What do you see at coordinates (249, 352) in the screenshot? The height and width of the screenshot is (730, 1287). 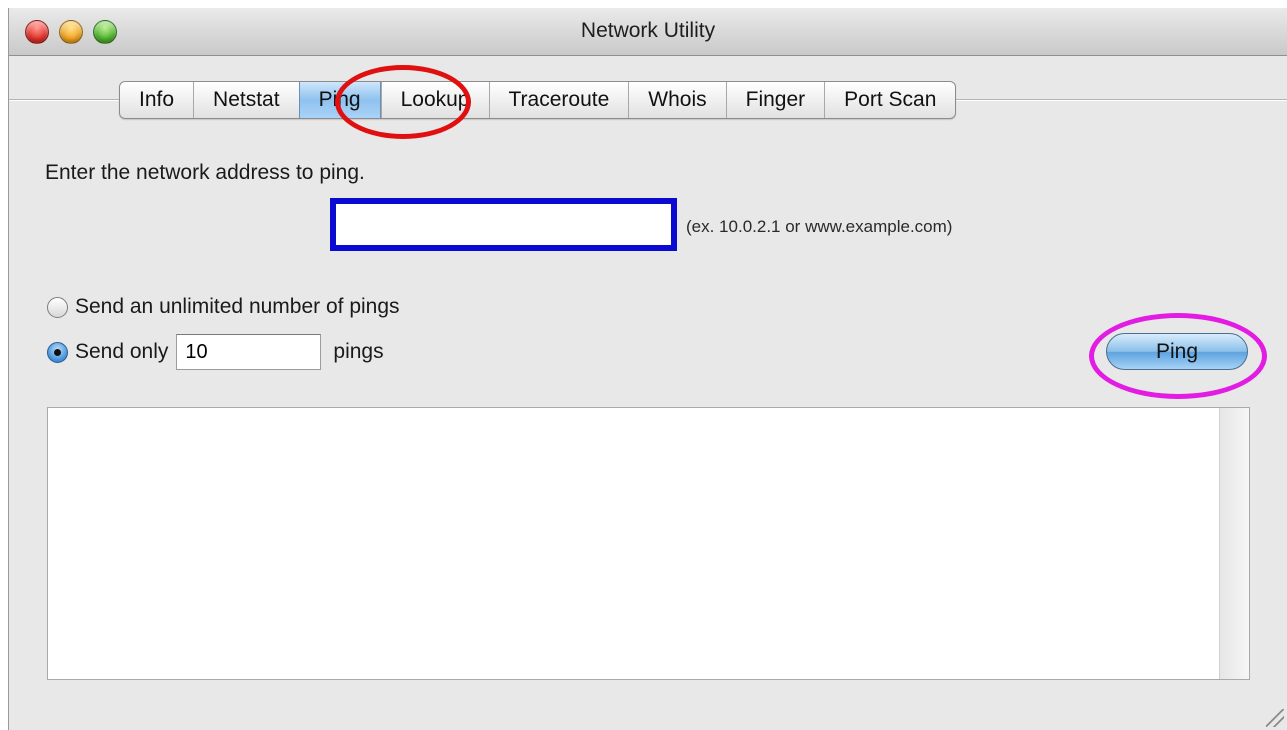 I see `ping-count-input` at bounding box center [249, 352].